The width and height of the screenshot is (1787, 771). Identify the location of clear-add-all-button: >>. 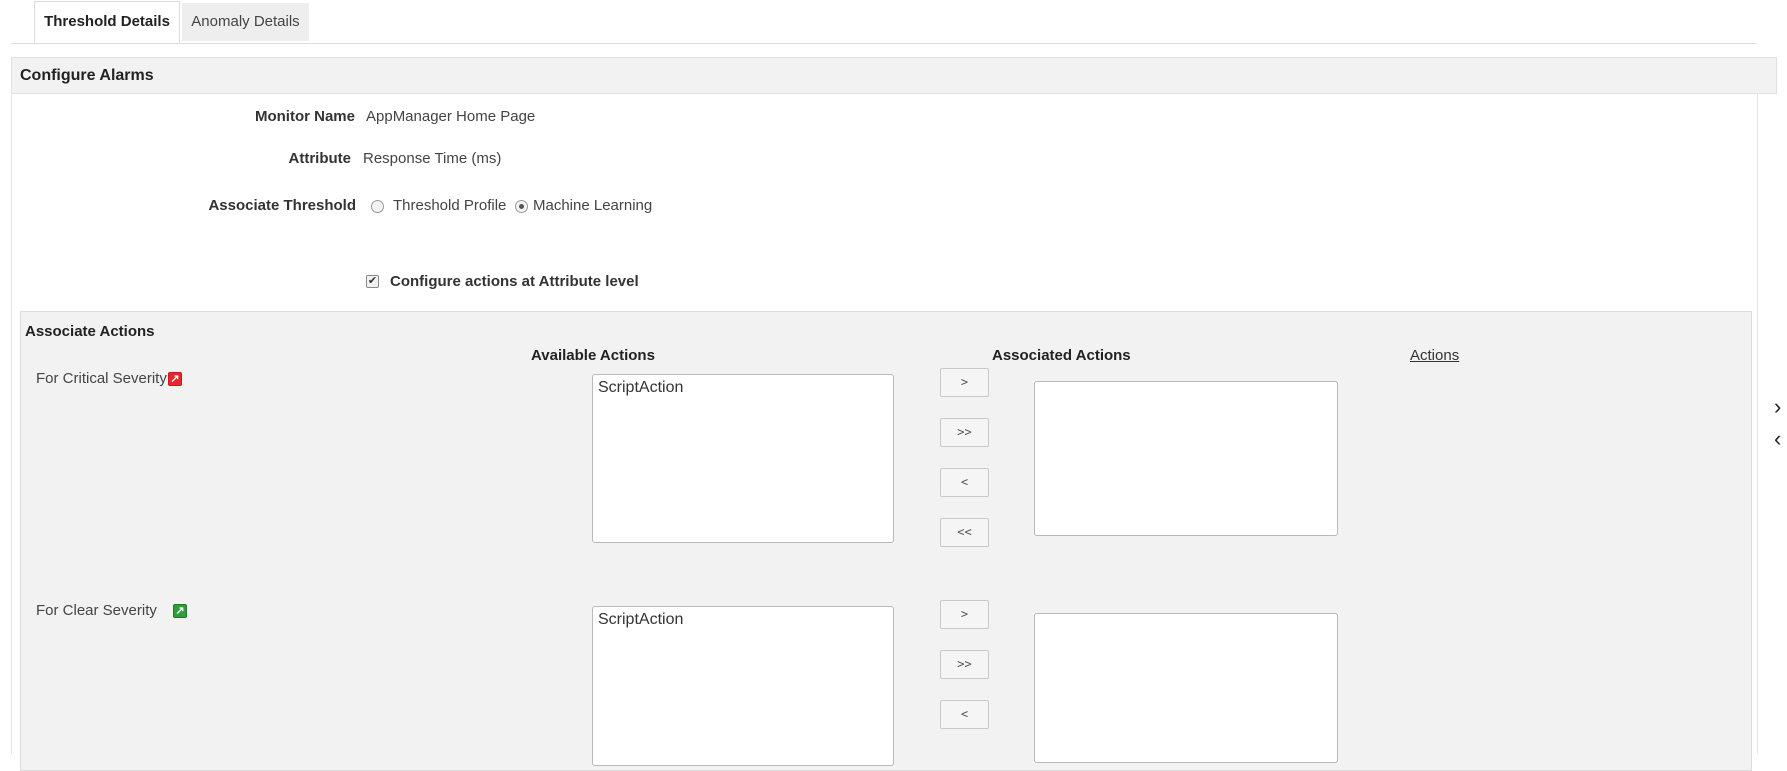
(964, 664).